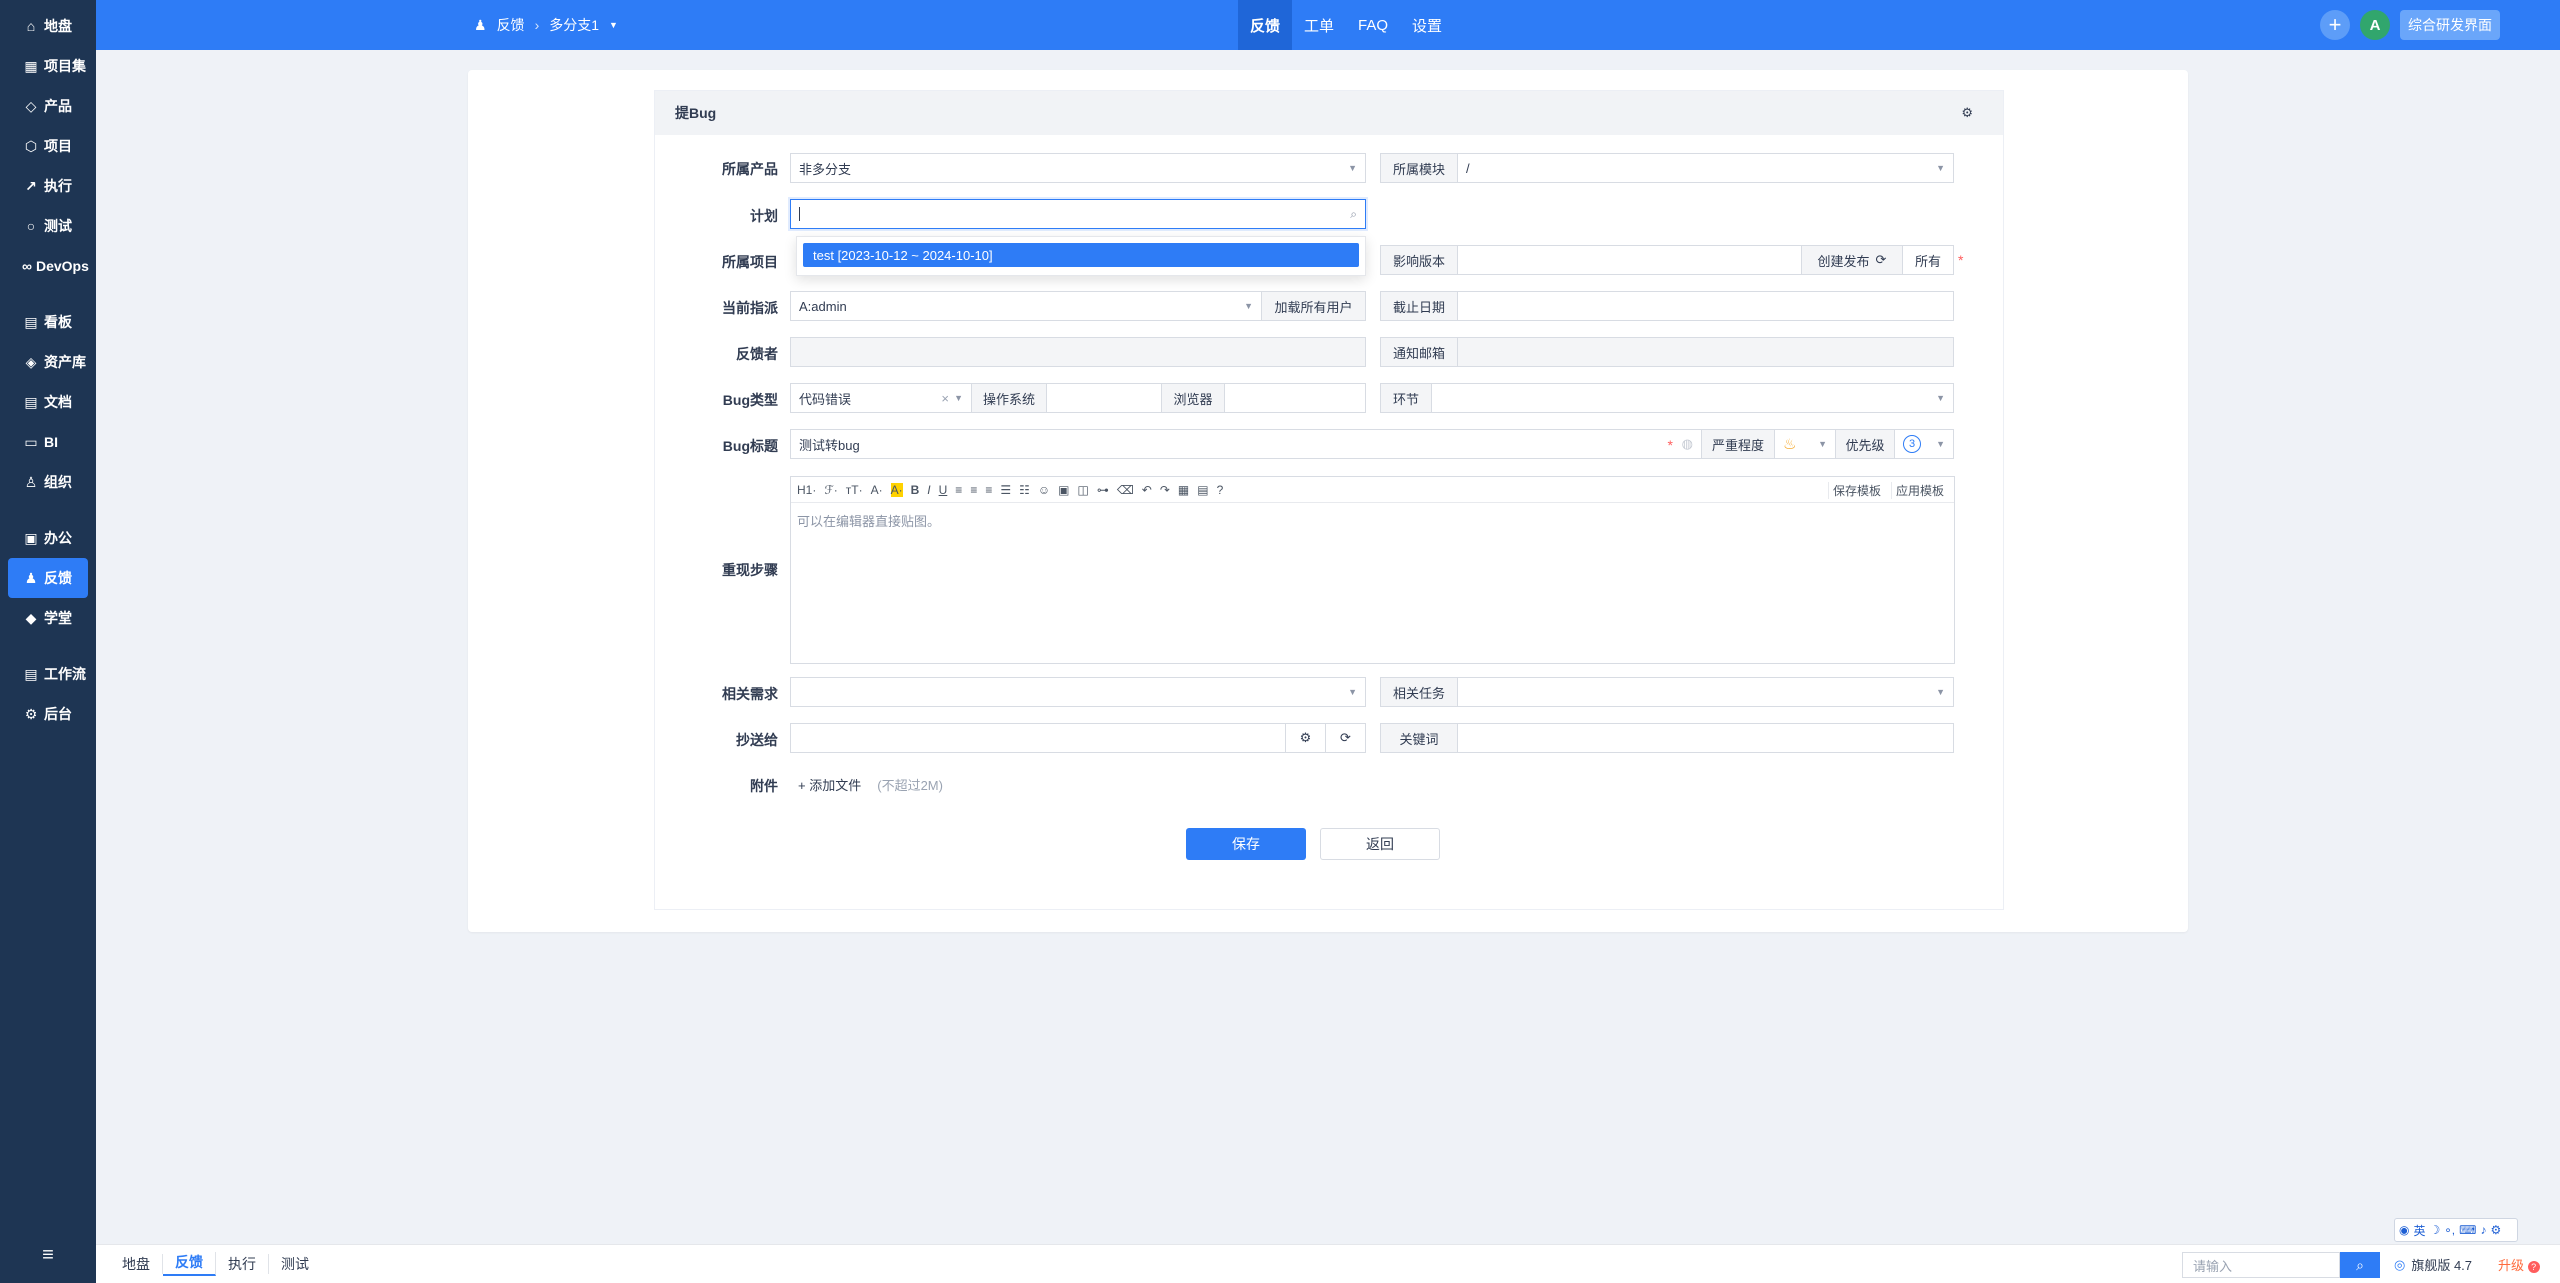 The width and height of the screenshot is (2560, 1283). Describe the element at coordinates (31, 226) in the screenshot. I see `test-icon: ○` at that location.